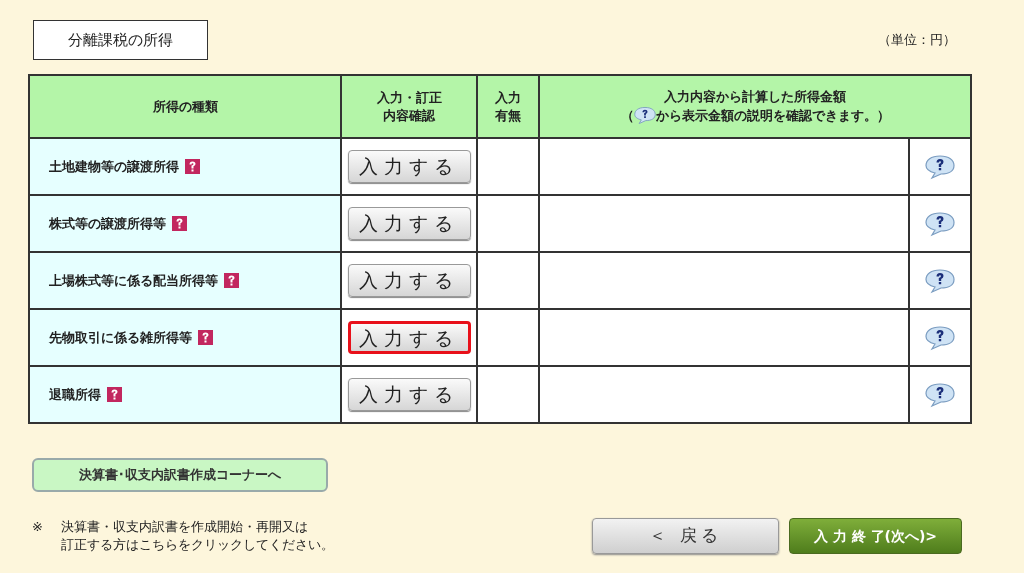 The image size is (1024, 573). What do you see at coordinates (114, 166) in the screenshot?
I see `income-type-label: 土地建物等の譲渡所得` at bounding box center [114, 166].